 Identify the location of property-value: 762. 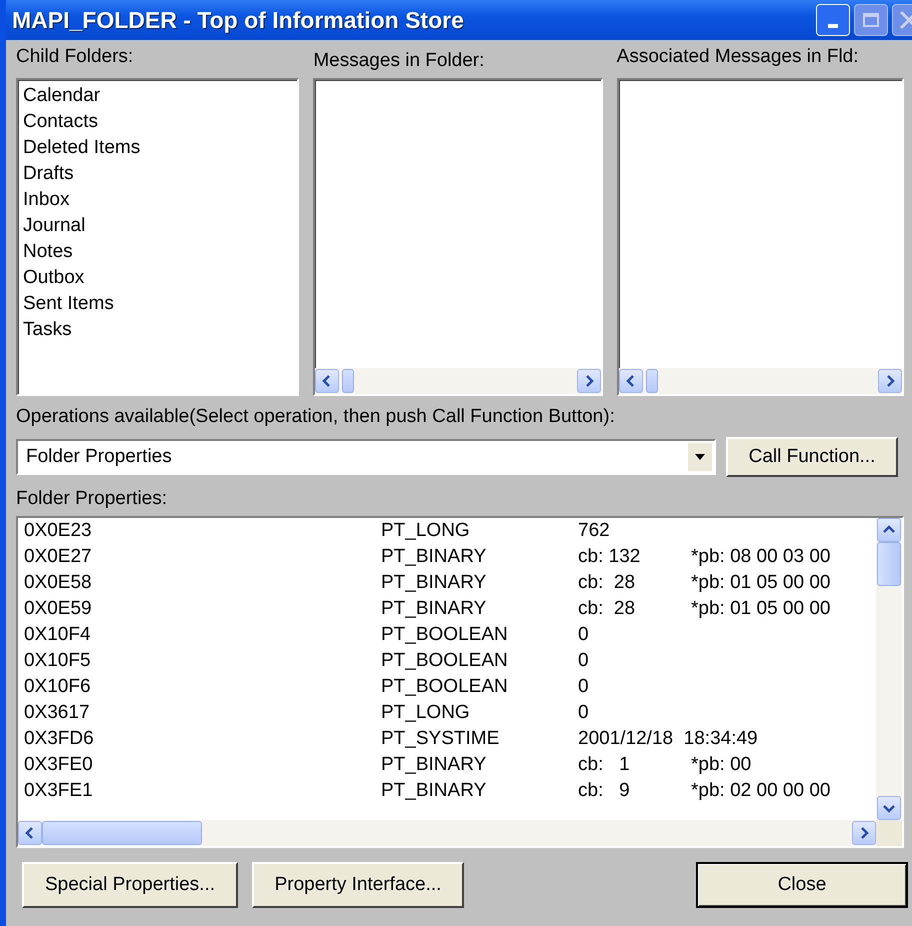
(594, 531).